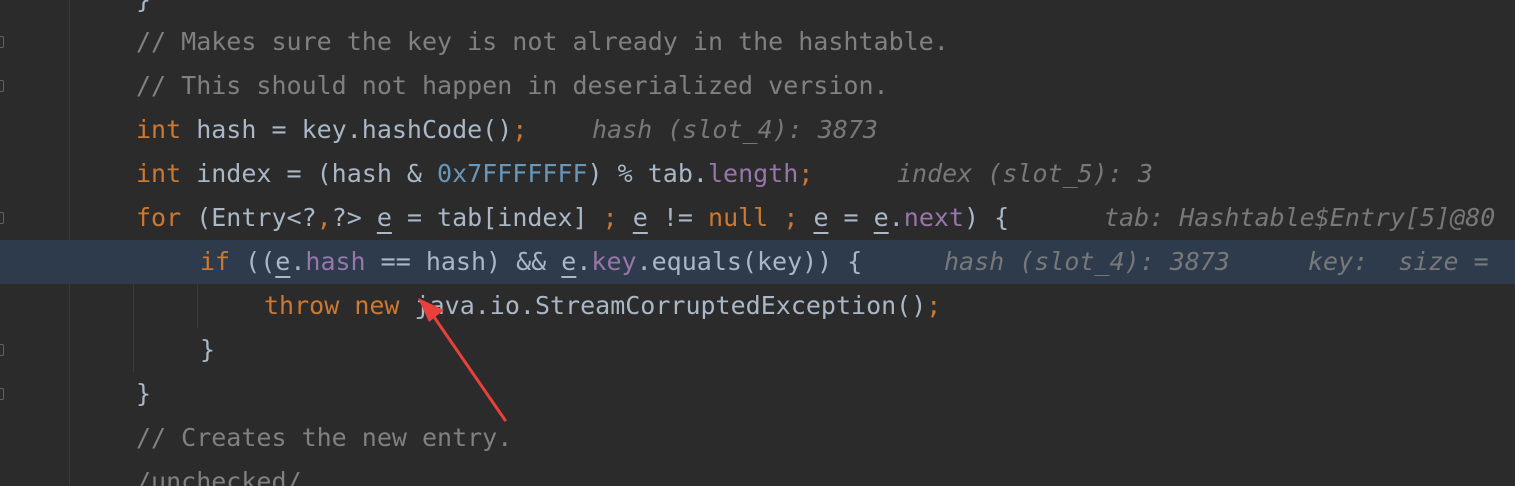 The height and width of the screenshot is (486, 1515). I want to click on keyword-new: new, so click(377, 305).